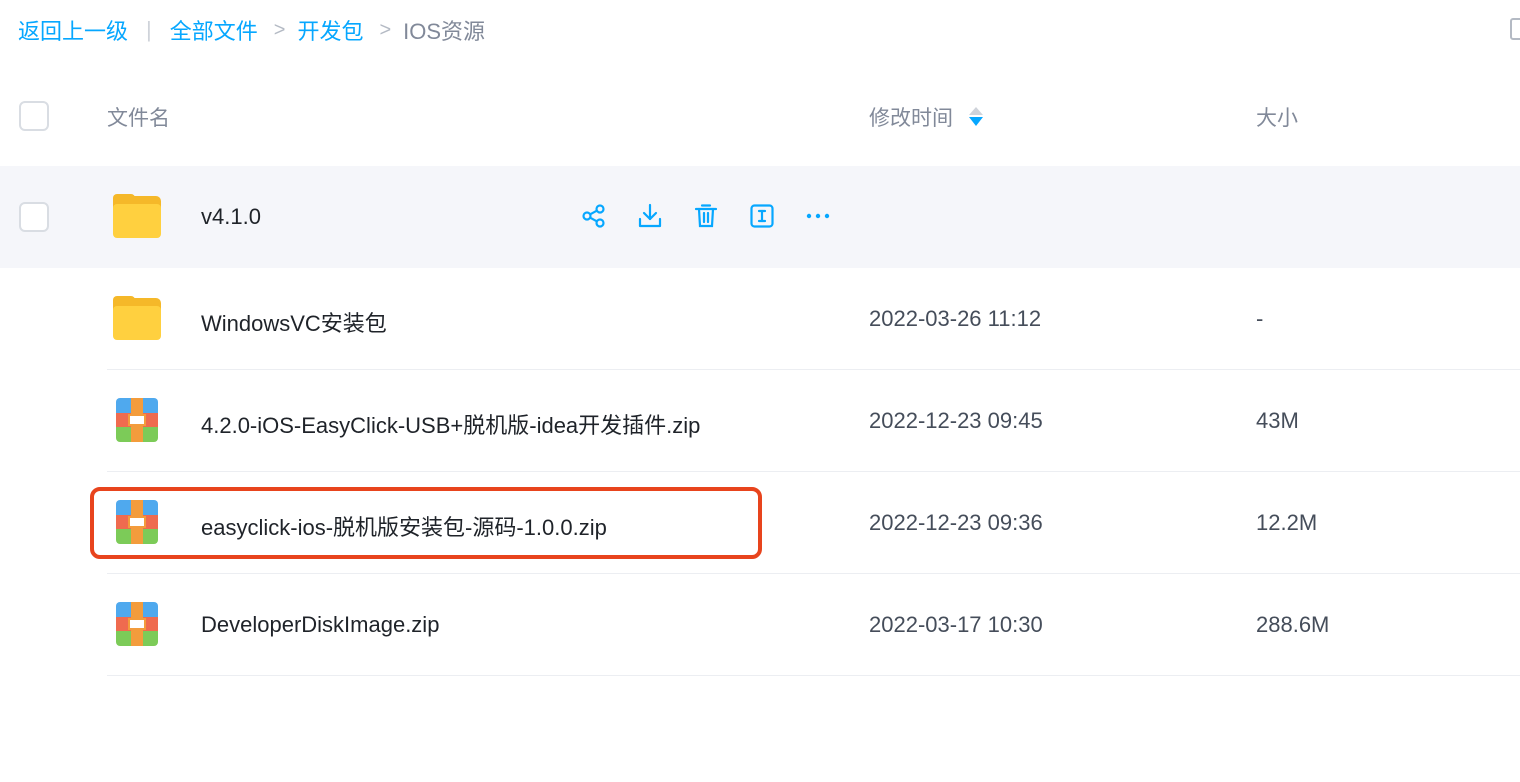 This screenshot has height=782, width=1520. I want to click on more-icon, so click(818, 216).